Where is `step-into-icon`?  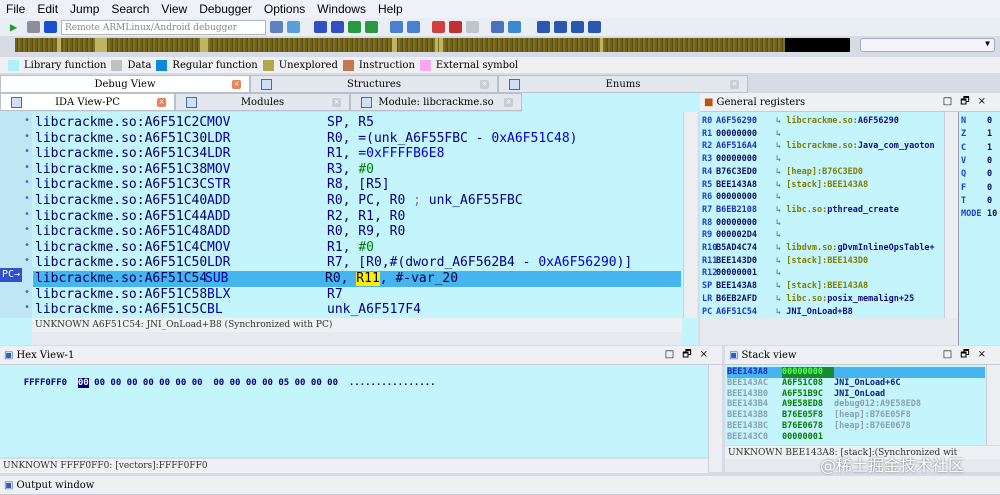
step-into-icon is located at coordinates (276, 27).